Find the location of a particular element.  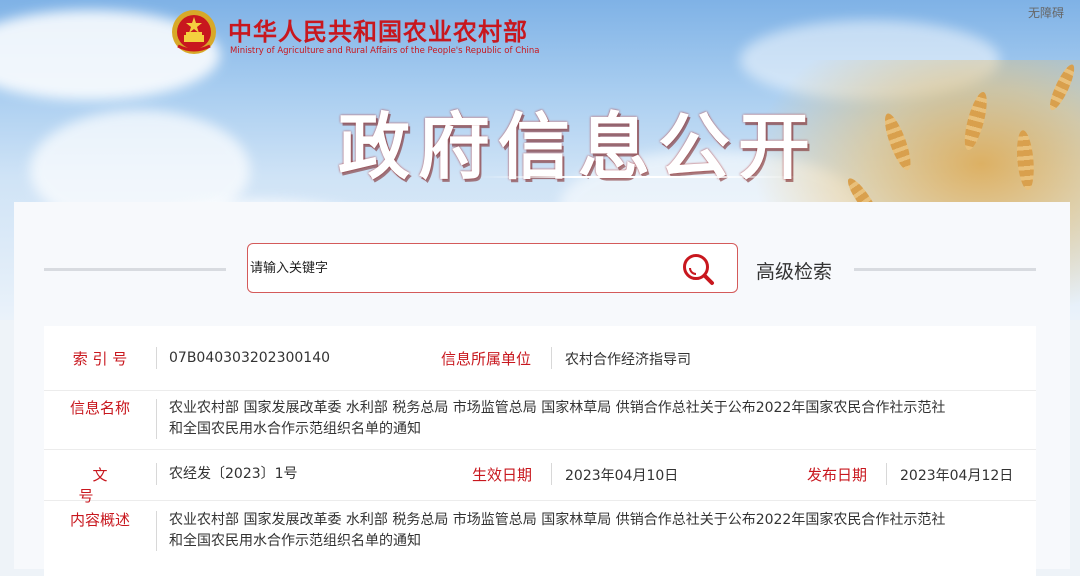

name-value-line2: 和全国农民用水合作示范组织名单的通知 is located at coordinates (295, 429).